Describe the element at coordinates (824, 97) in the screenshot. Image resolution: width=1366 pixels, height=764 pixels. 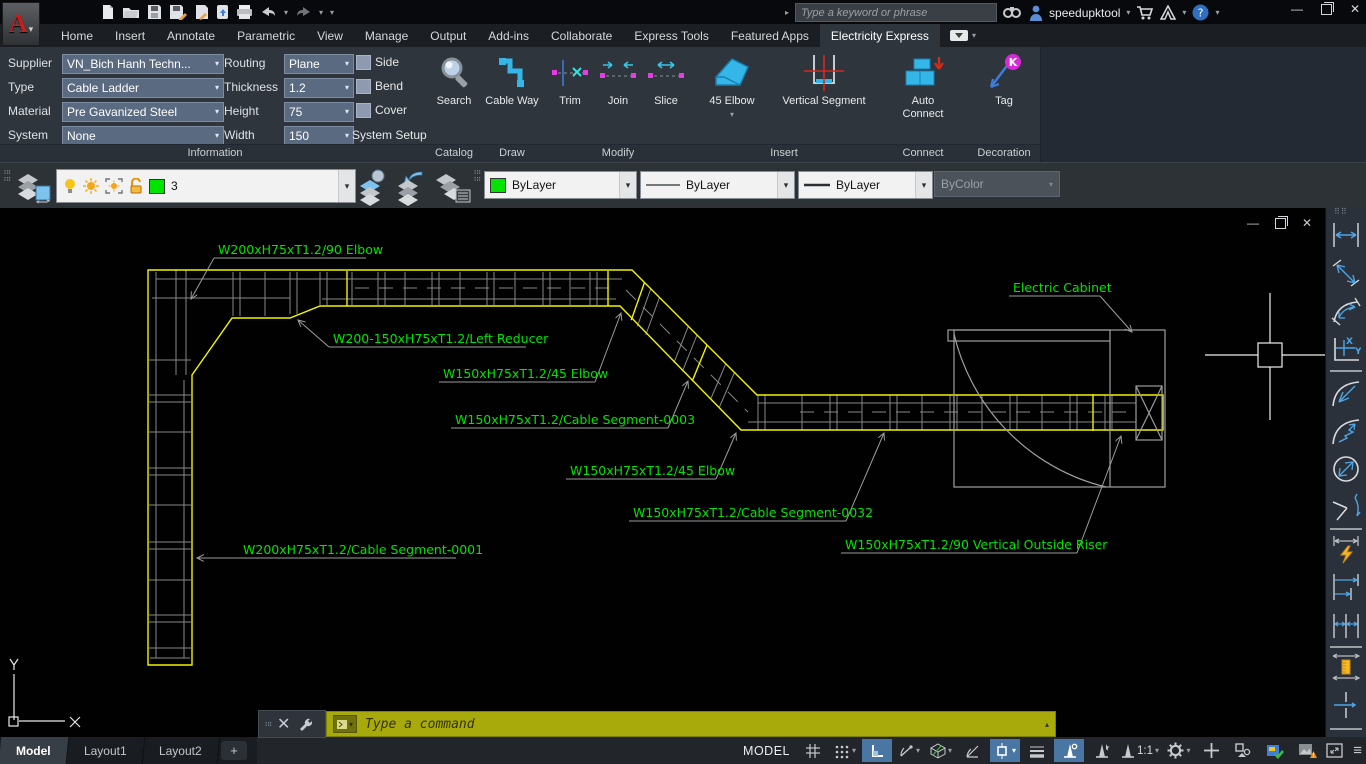
I see `vertical-segment-button: Vertical Segment` at that location.